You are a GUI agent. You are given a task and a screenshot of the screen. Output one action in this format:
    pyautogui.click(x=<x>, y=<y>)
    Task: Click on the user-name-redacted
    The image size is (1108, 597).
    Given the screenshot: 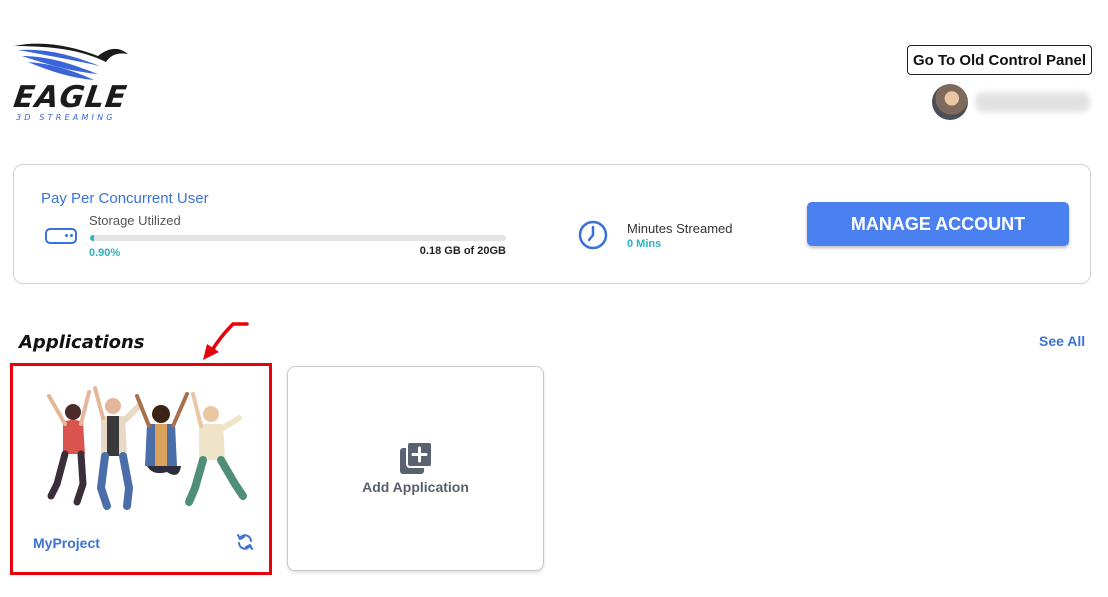 What is the action you would take?
    pyautogui.click(x=1032, y=102)
    